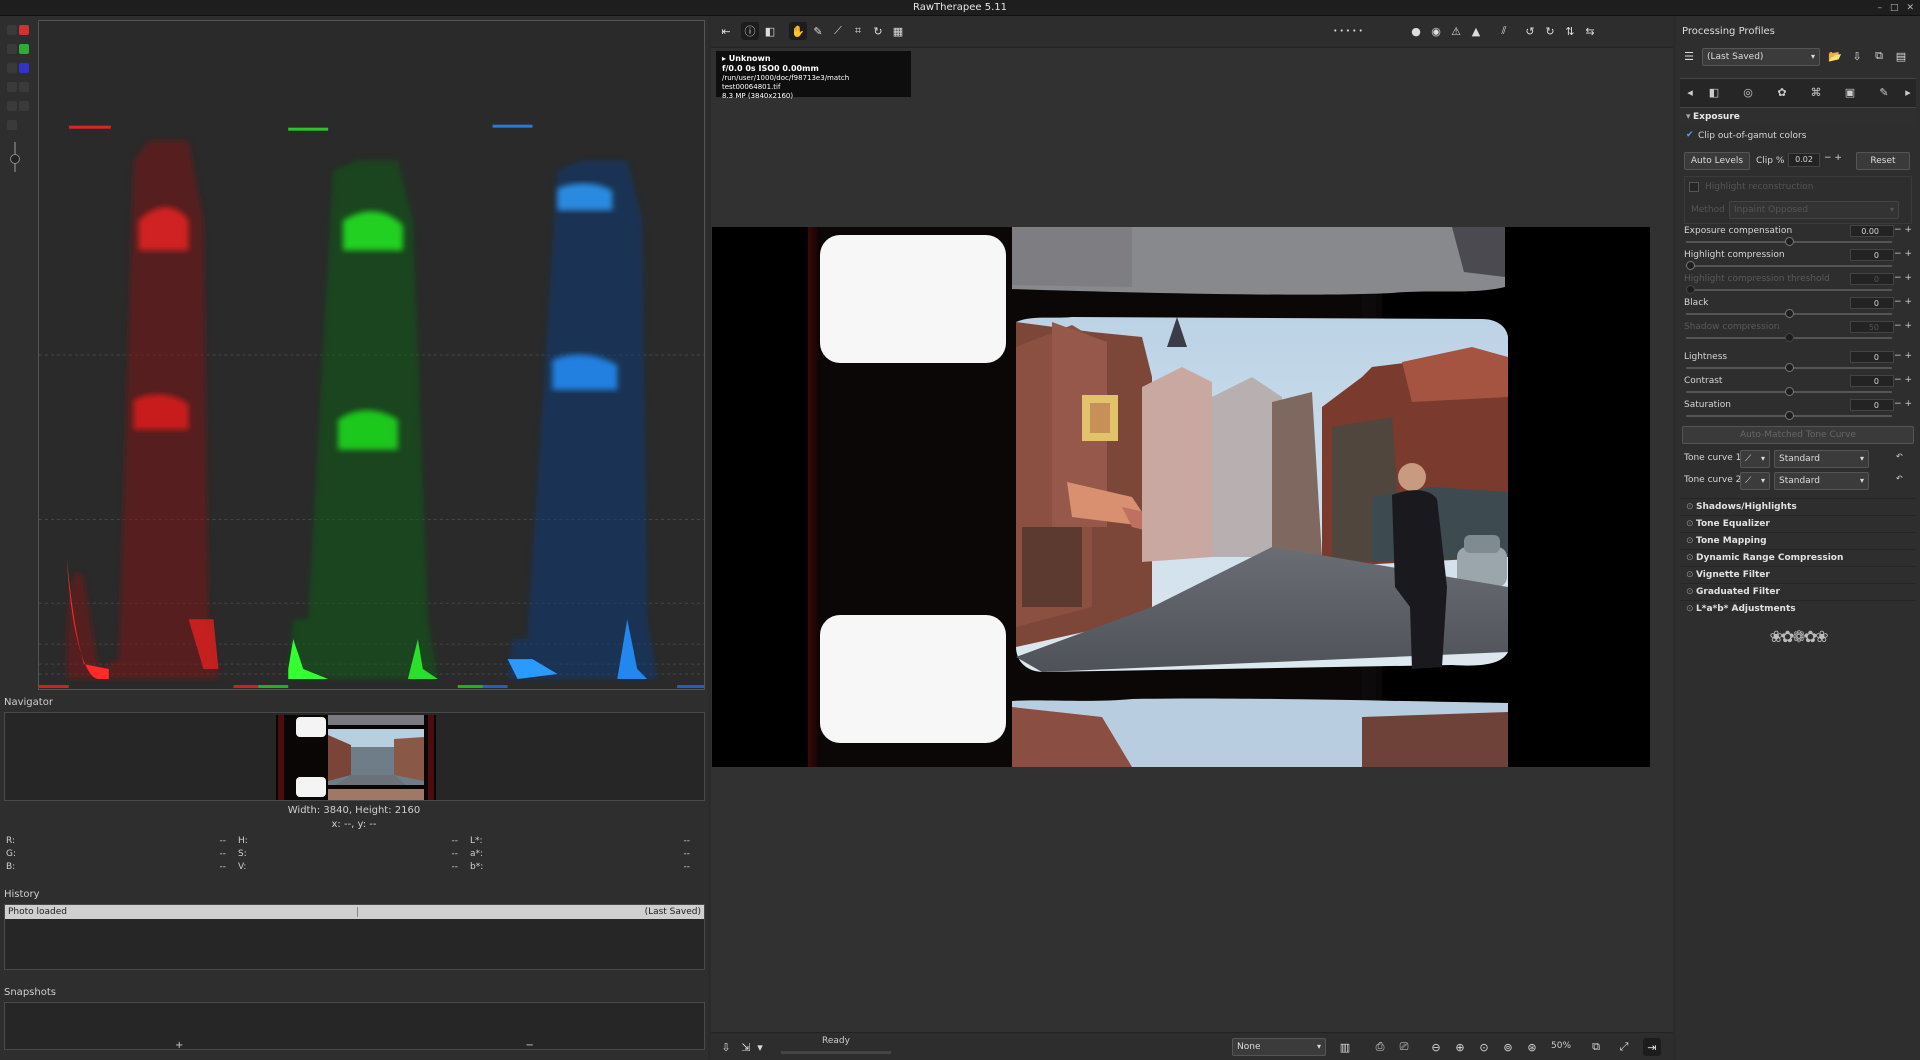 The width and height of the screenshot is (1920, 1060). Describe the element at coordinates (1901, 56) in the screenshot. I see `paste-profile-icon: ▤` at that location.